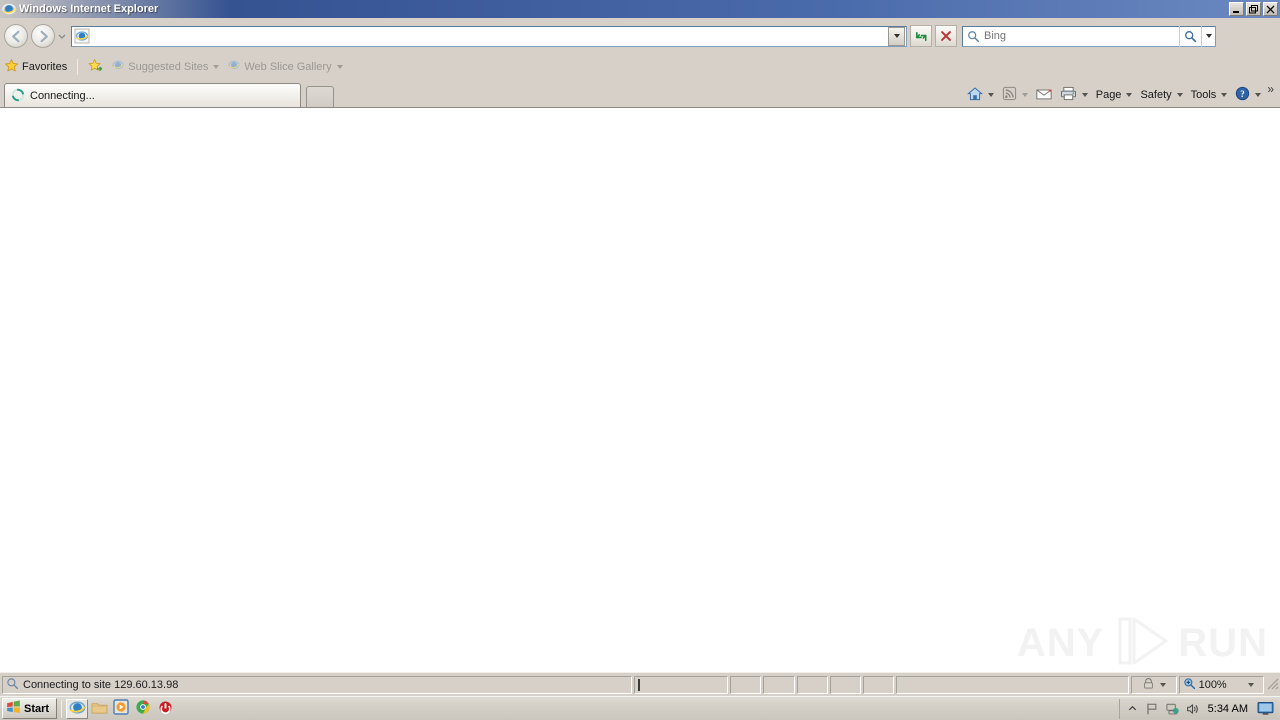 Image resolution: width=1280 pixels, height=720 pixels. I want to click on forward-button, so click(43, 36).